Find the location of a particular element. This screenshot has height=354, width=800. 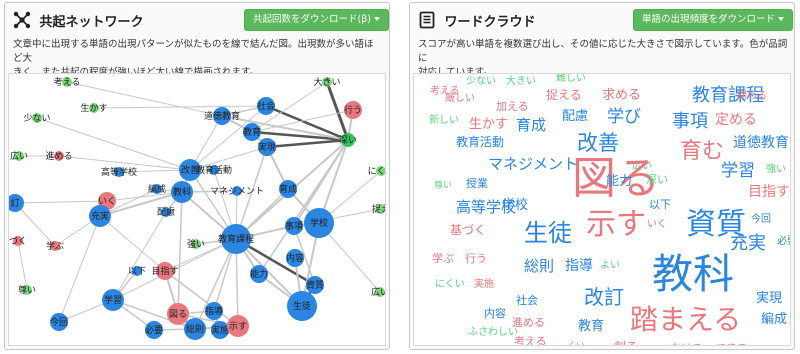

network-node: 充実 is located at coordinates (100, 216).